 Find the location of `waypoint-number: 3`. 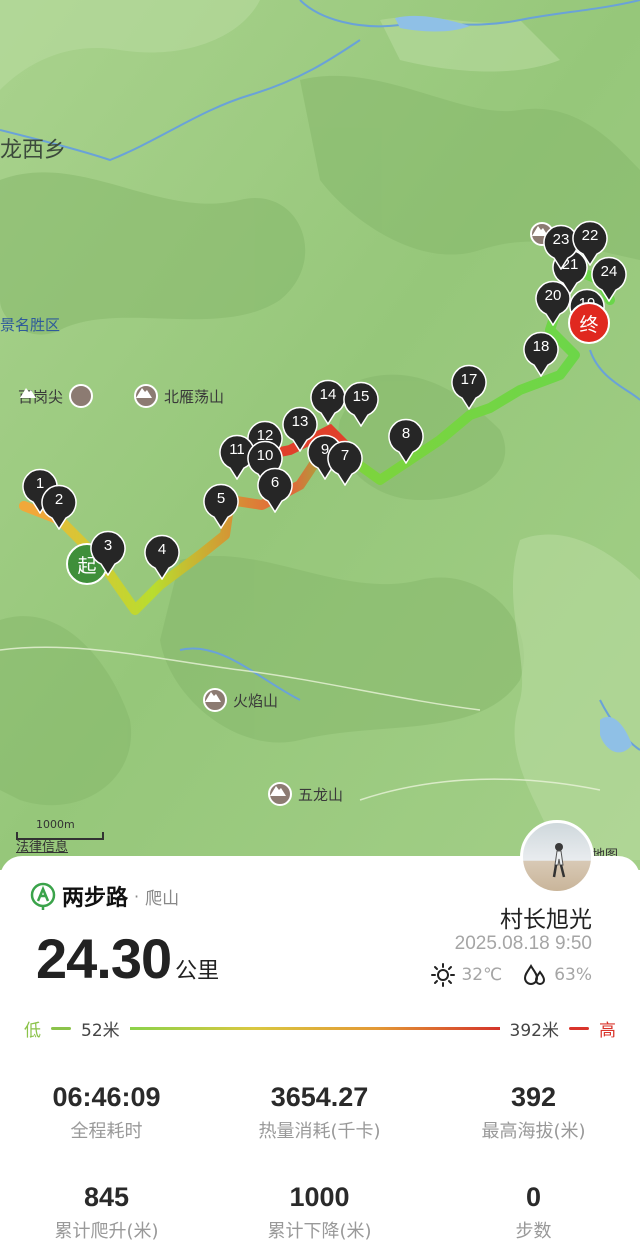

waypoint-number: 3 is located at coordinates (108, 545).